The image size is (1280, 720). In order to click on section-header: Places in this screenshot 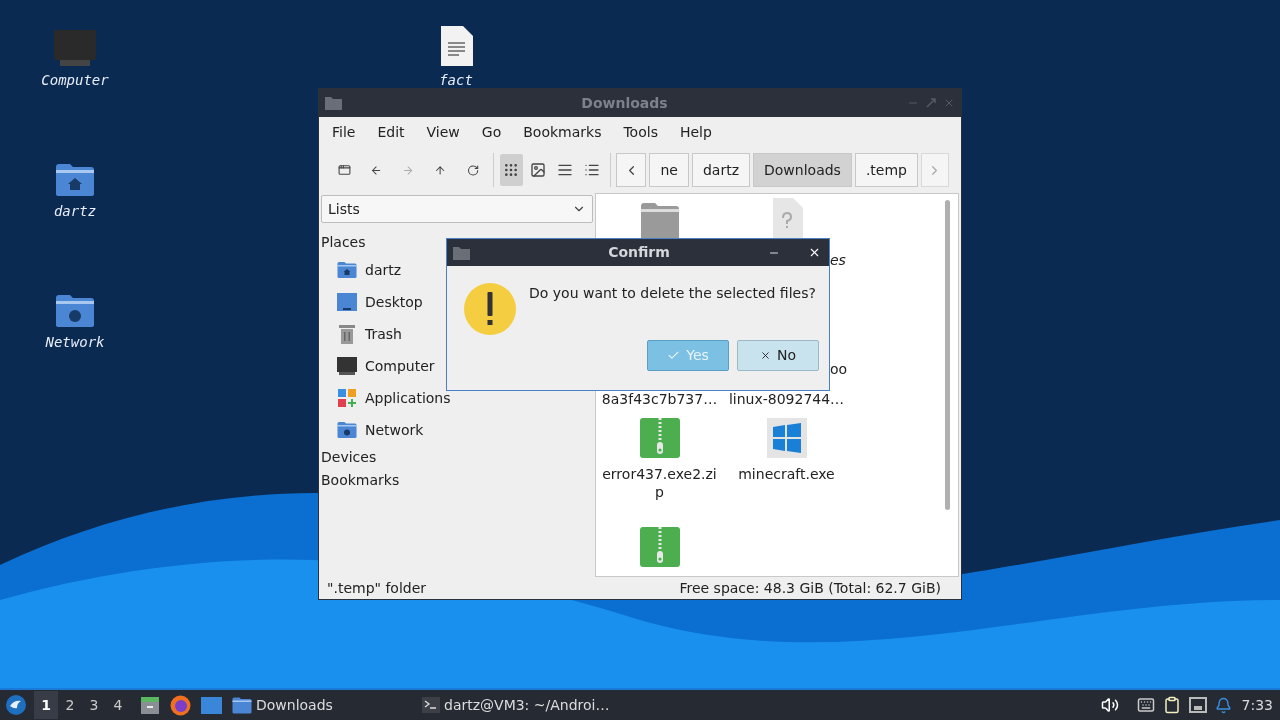, I will do `click(343, 242)`.